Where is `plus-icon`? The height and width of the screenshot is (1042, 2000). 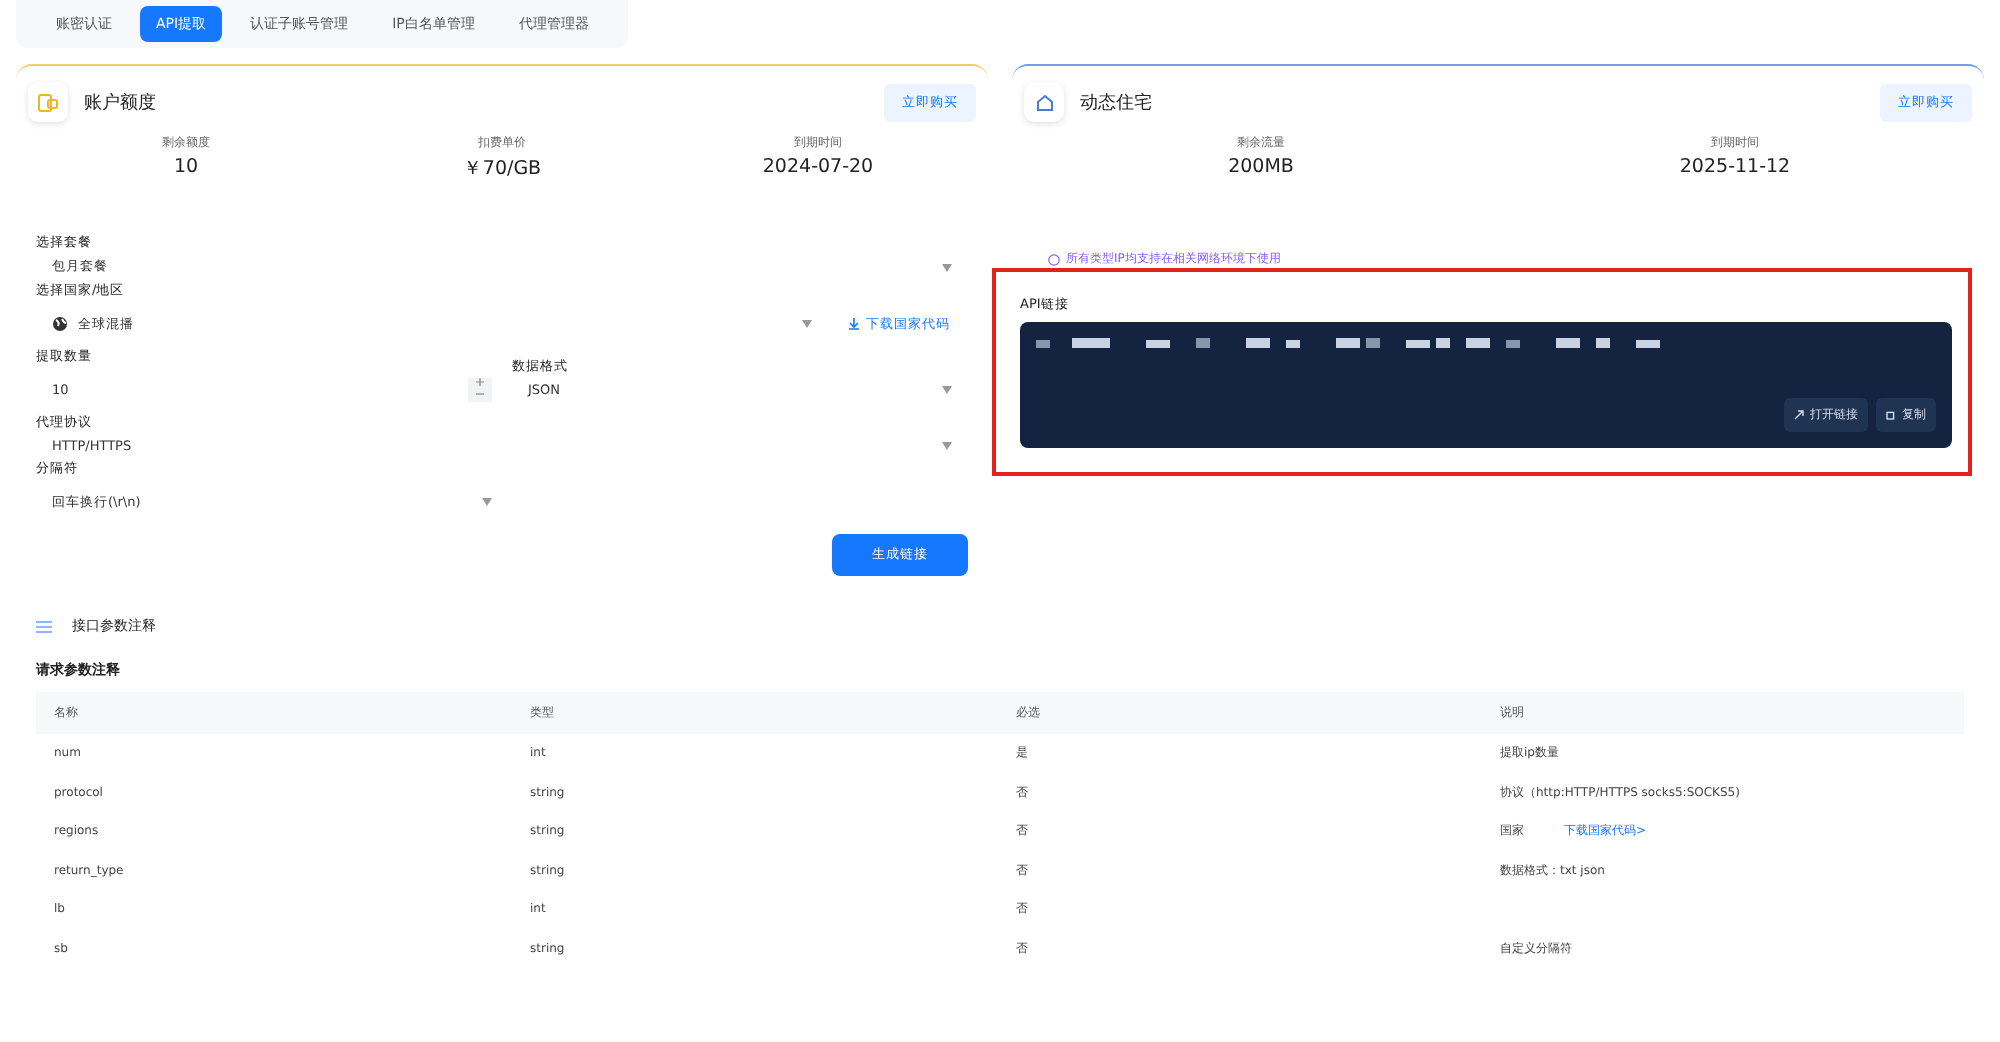 plus-icon is located at coordinates (480, 382).